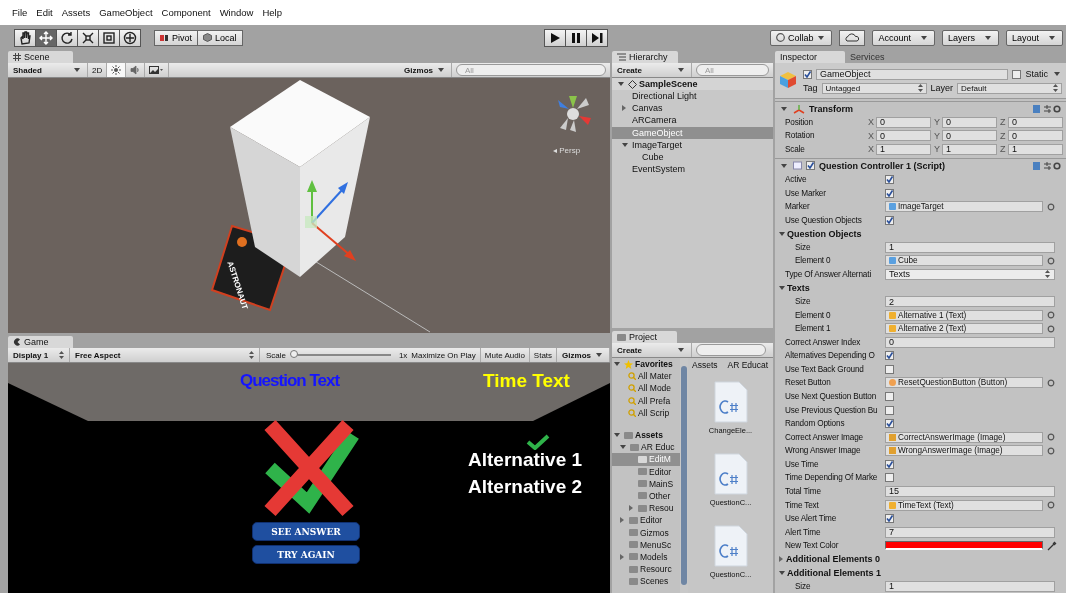  Describe the element at coordinates (874, 88) in the screenshot. I see `tag-dropdown: Untagged` at that location.